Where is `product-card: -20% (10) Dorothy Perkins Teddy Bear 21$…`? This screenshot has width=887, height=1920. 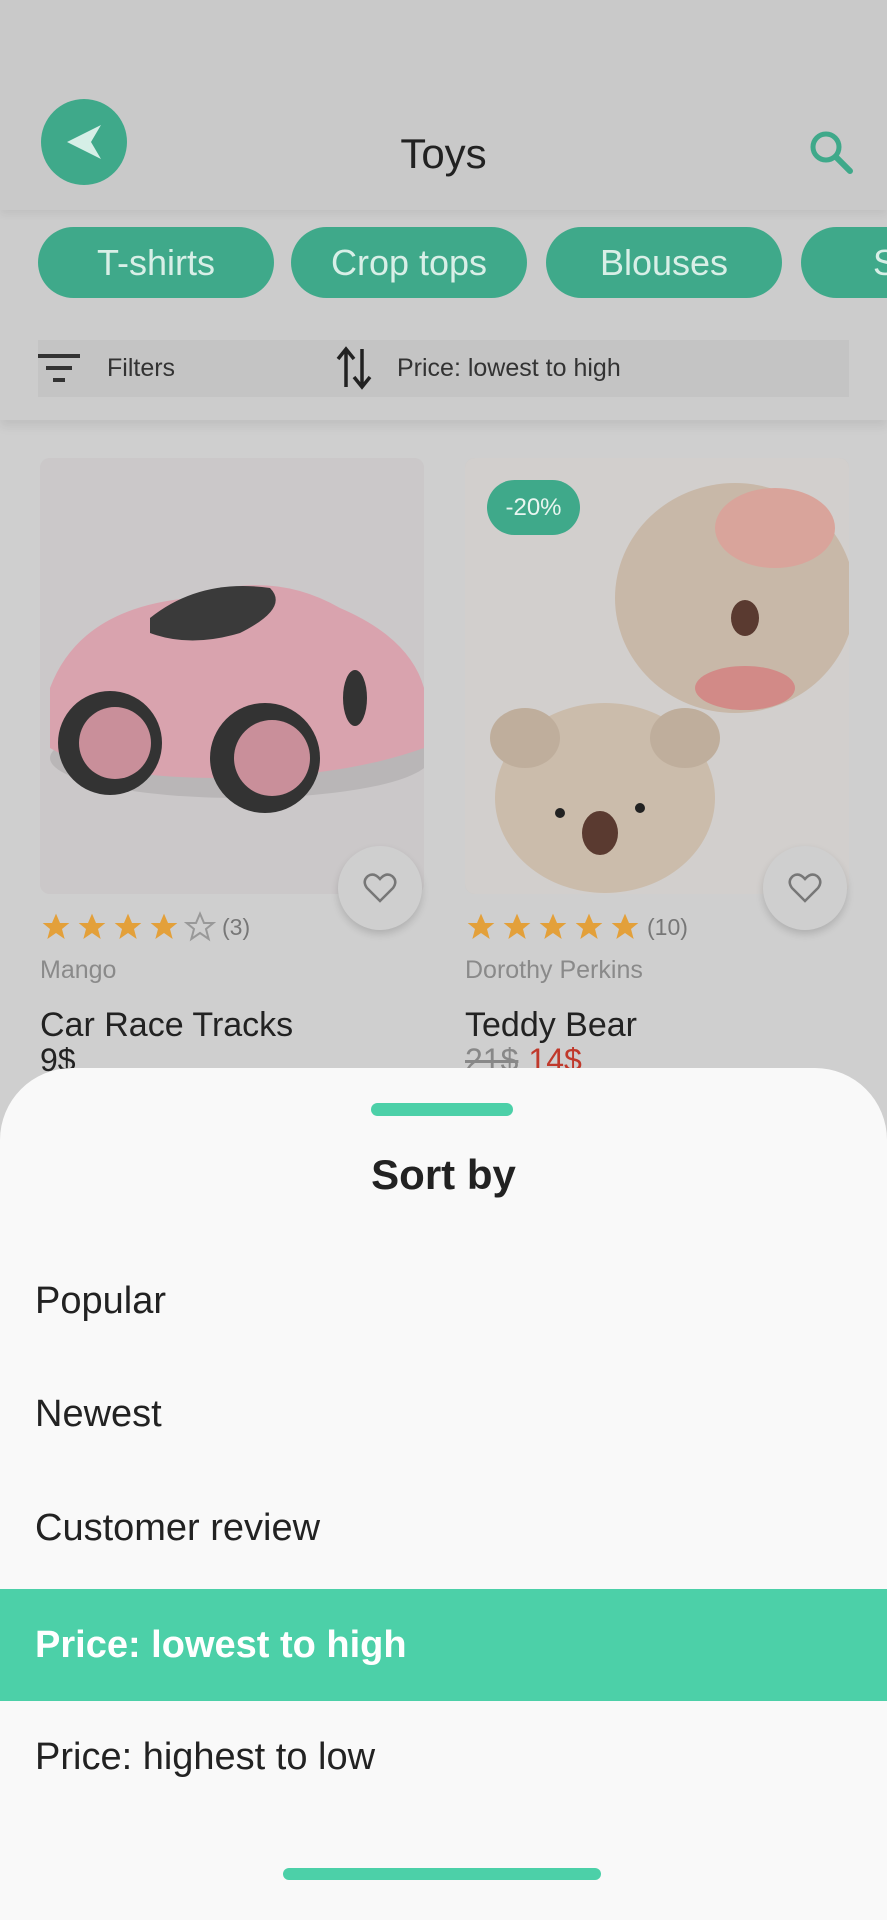
product-card: -20% (10) Dorothy Perkins Teddy Bear 21$… is located at coordinates (657, 768).